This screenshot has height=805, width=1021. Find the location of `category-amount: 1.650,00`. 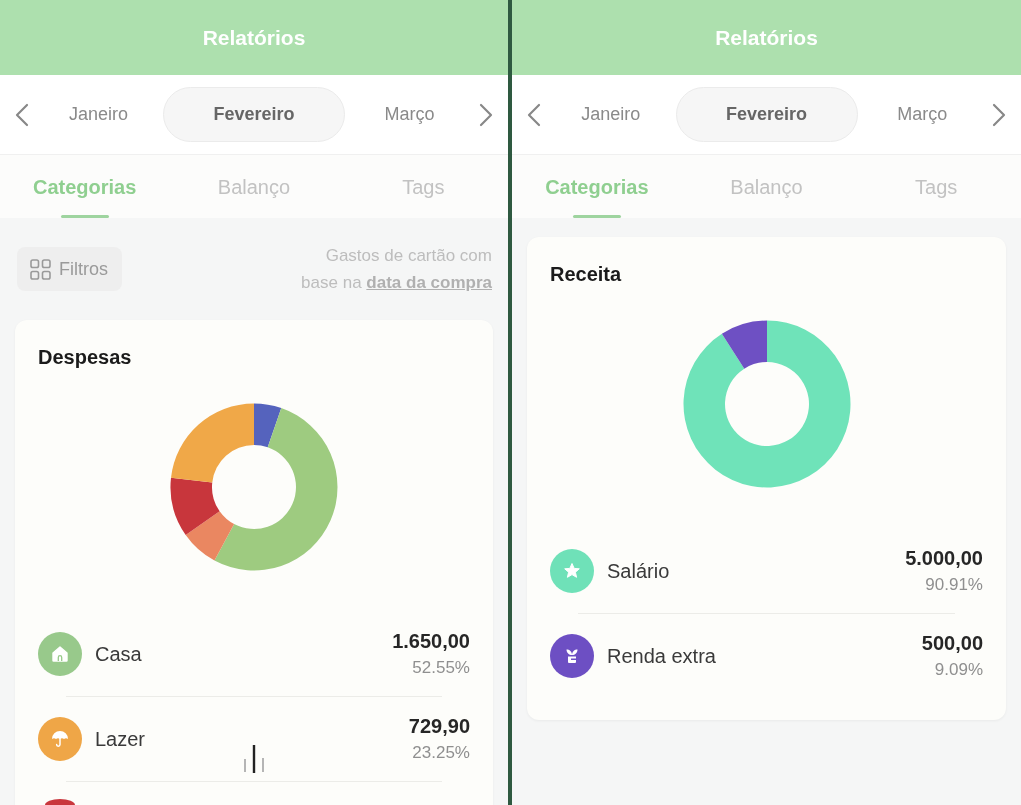

category-amount: 1.650,00 is located at coordinates (431, 641).